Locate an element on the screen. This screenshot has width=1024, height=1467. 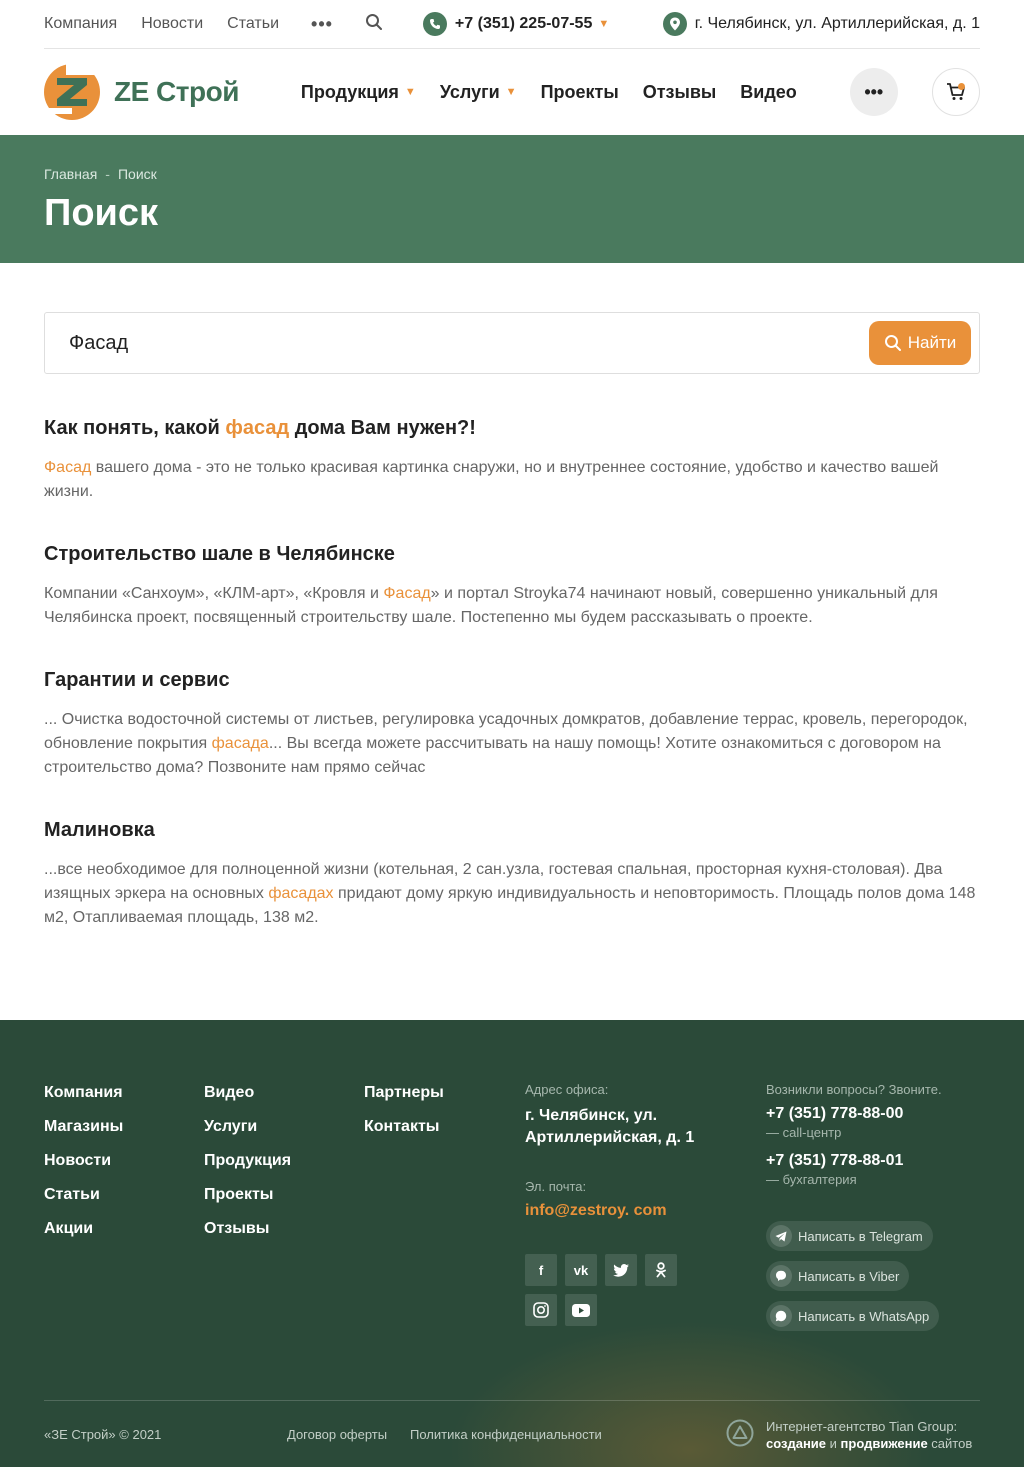
result-highlight: Фасад is located at coordinates (68, 467).